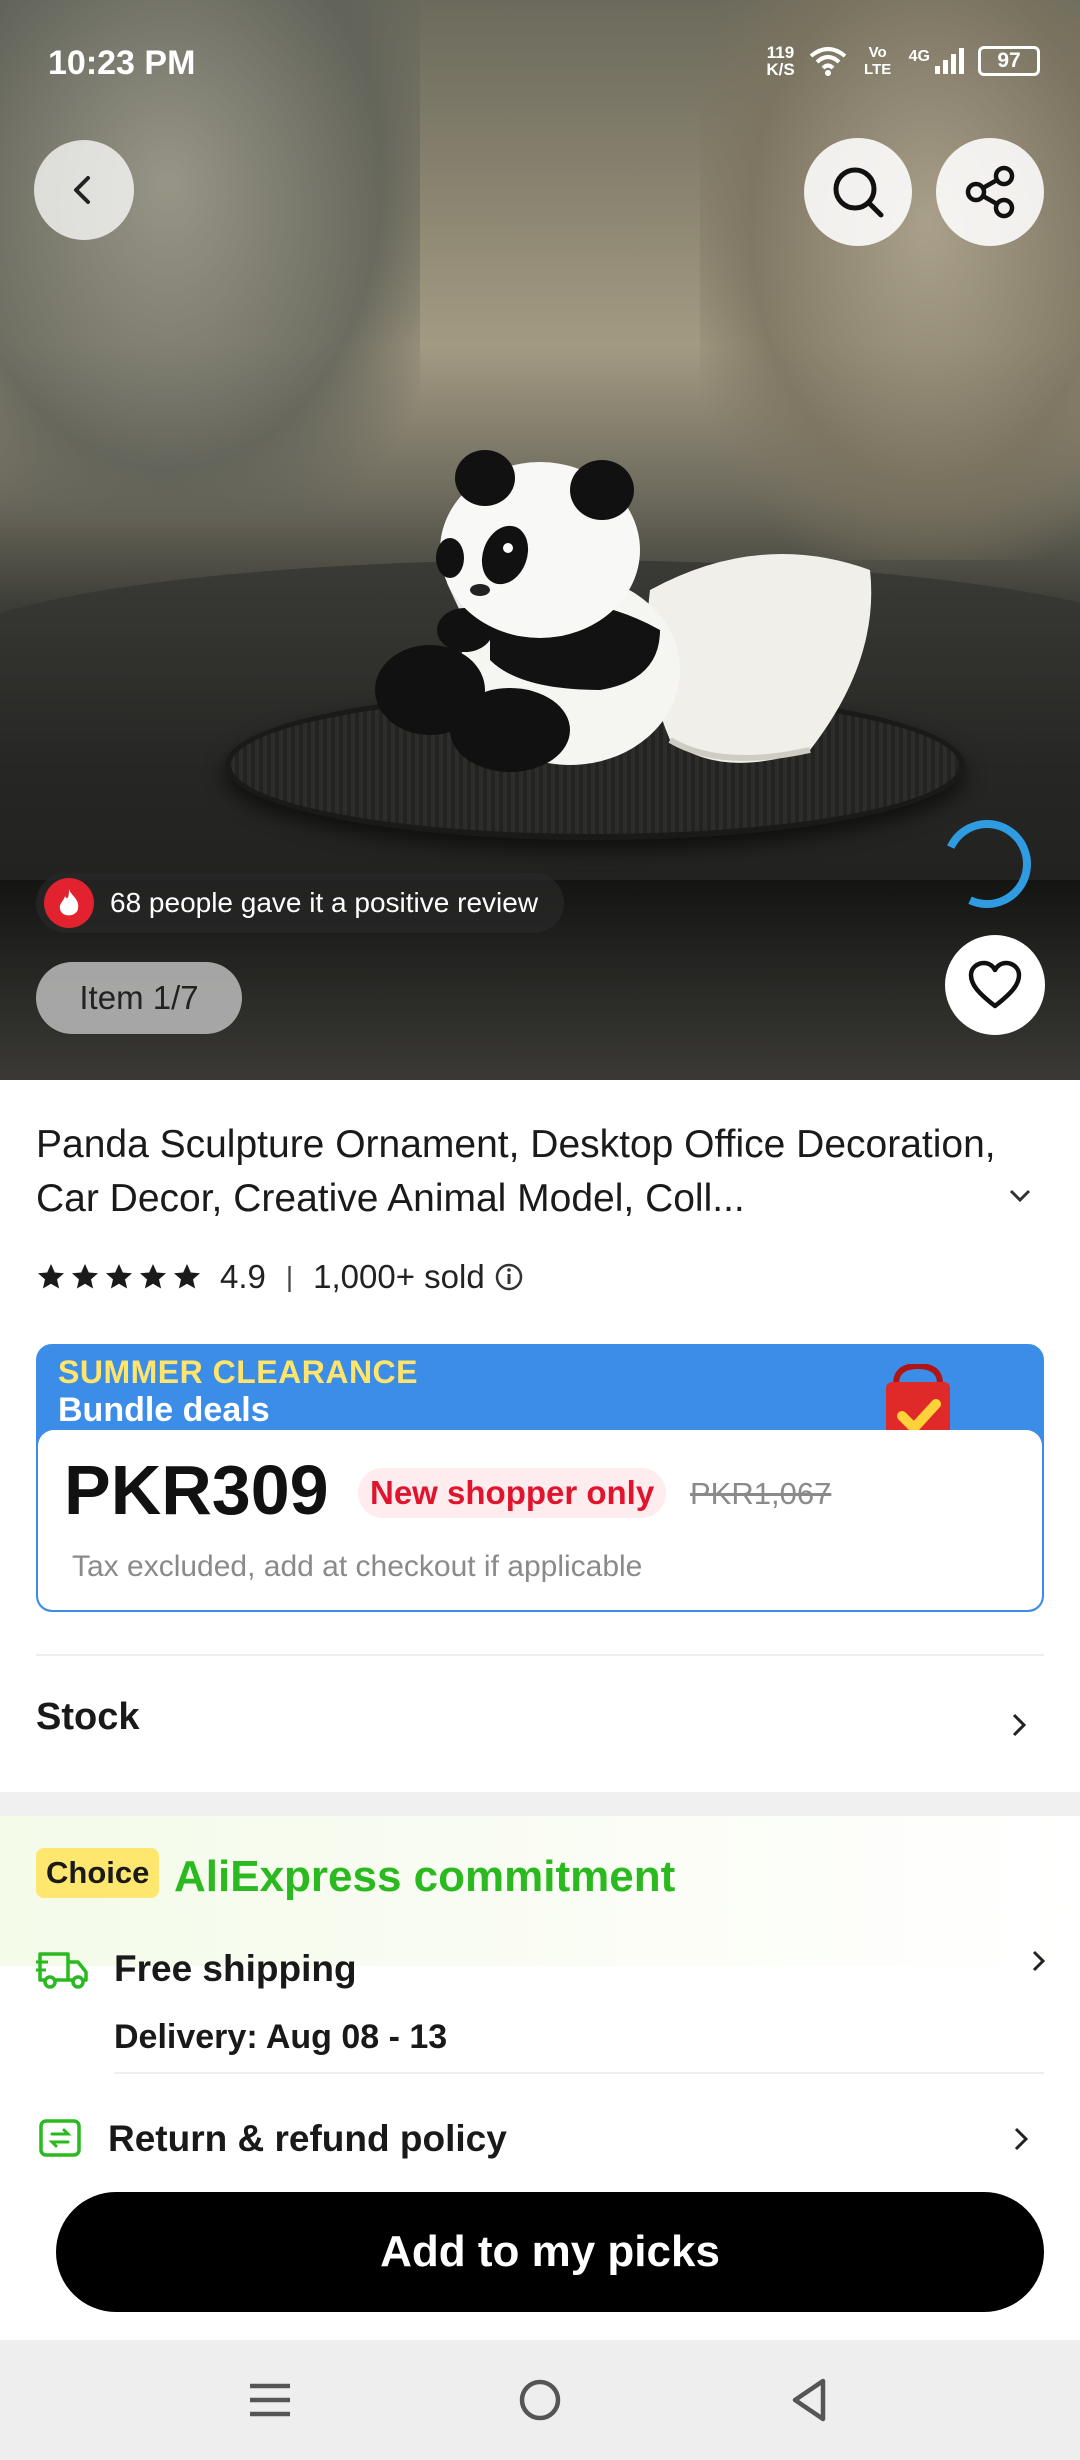 The width and height of the screenshot is (1080, 2460). What do you see at coordinates (623, 611) in the screenshot?
I see `panda-figure-image` at bounding box center [623, 611].